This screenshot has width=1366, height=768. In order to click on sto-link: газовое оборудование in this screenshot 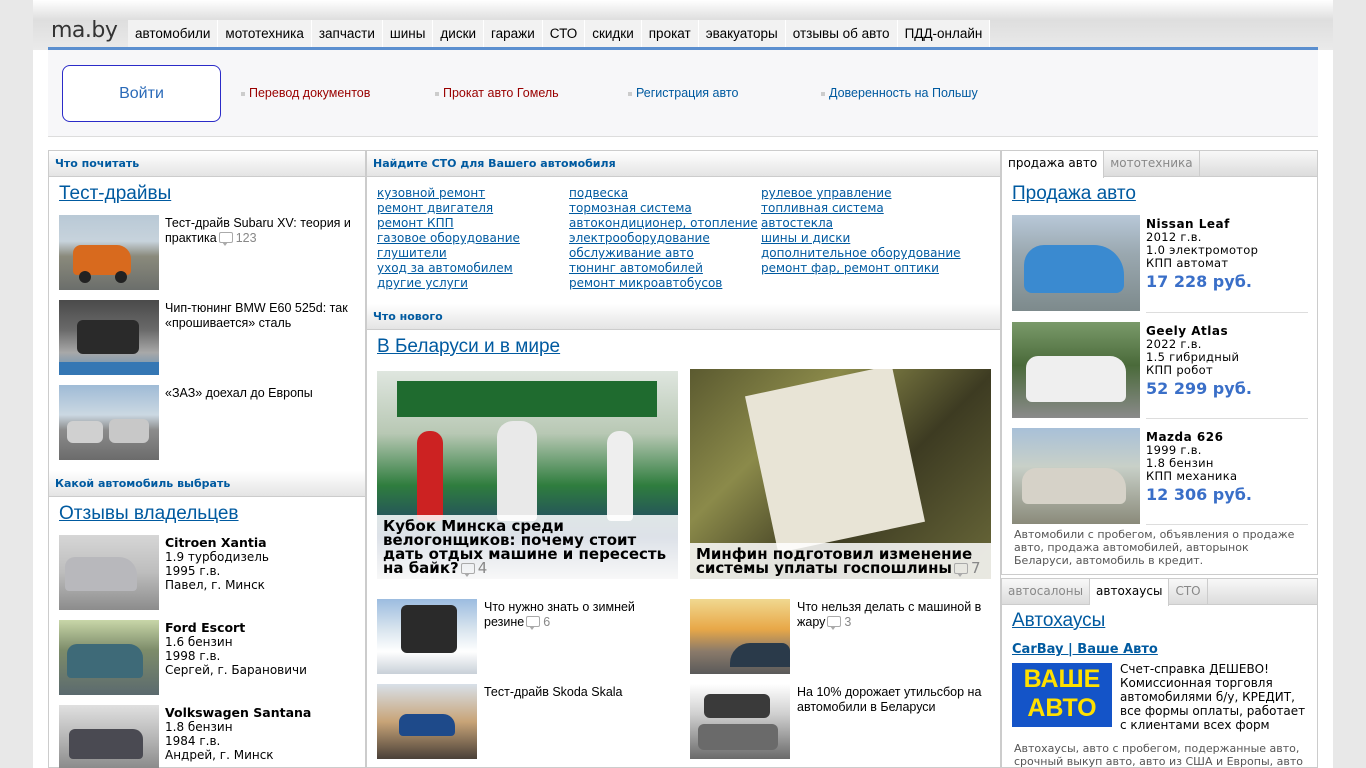, I will do `click(448, 238)`.